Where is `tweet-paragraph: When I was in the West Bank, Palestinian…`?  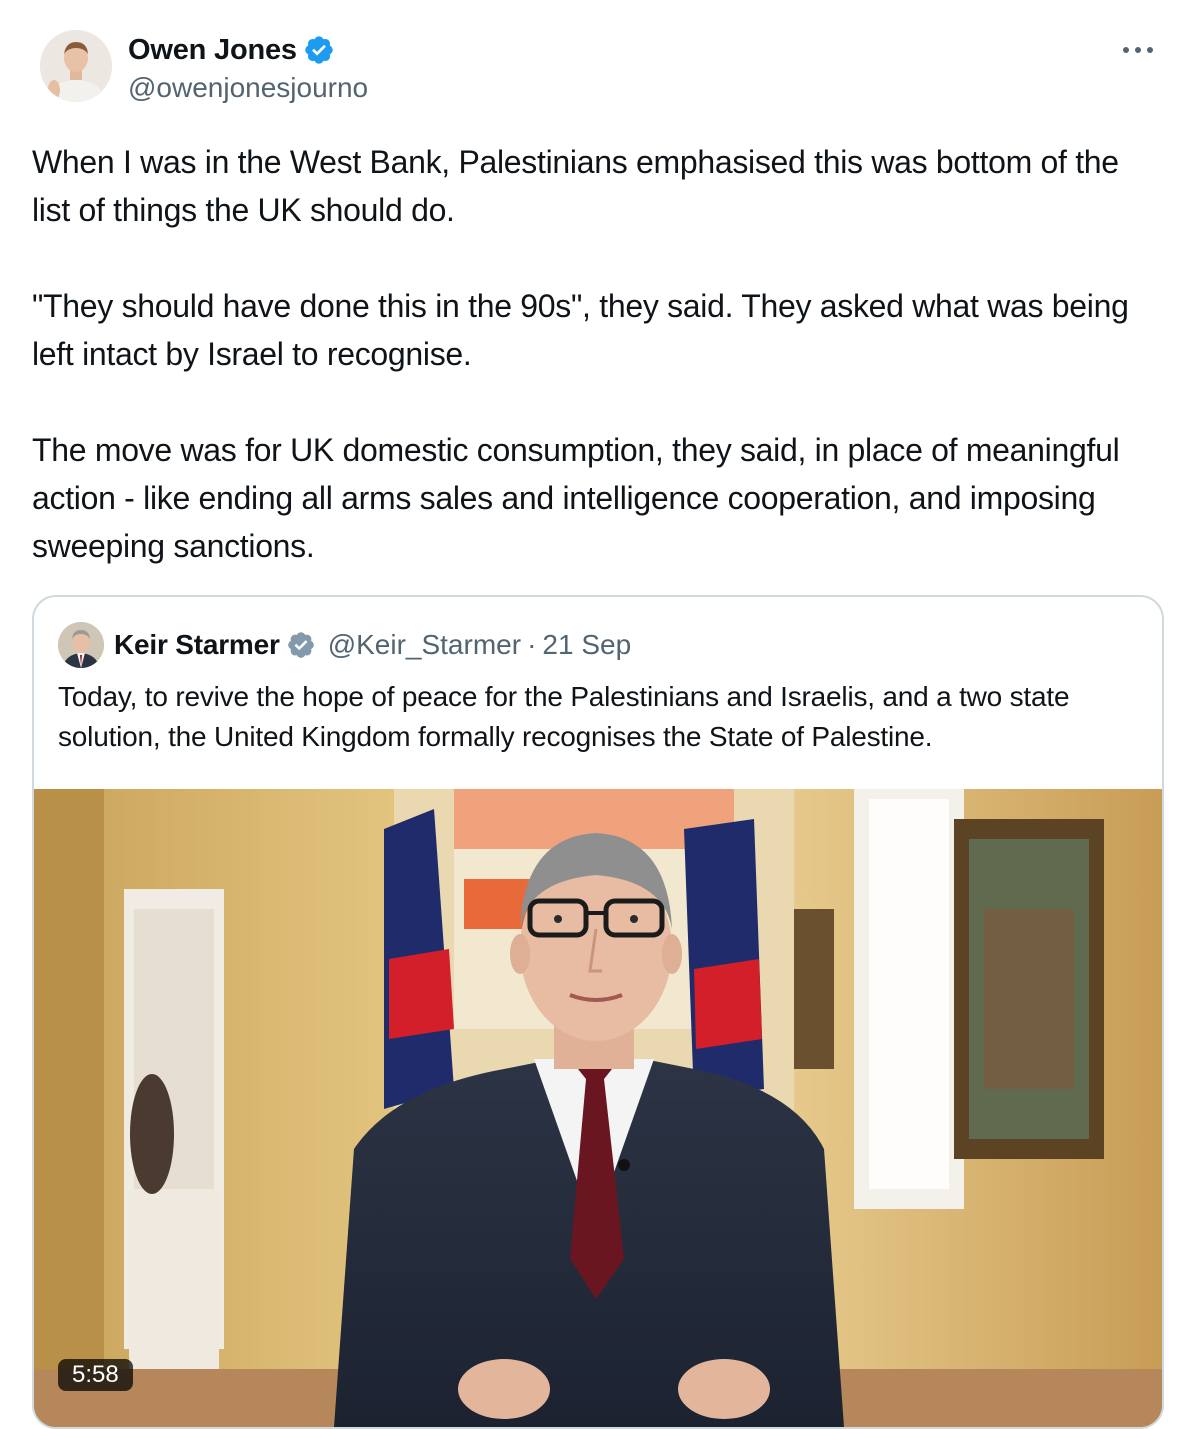
tweet-paragraph: When I was in the West Bank, Palestinian… is located at coordinates (575, 186).